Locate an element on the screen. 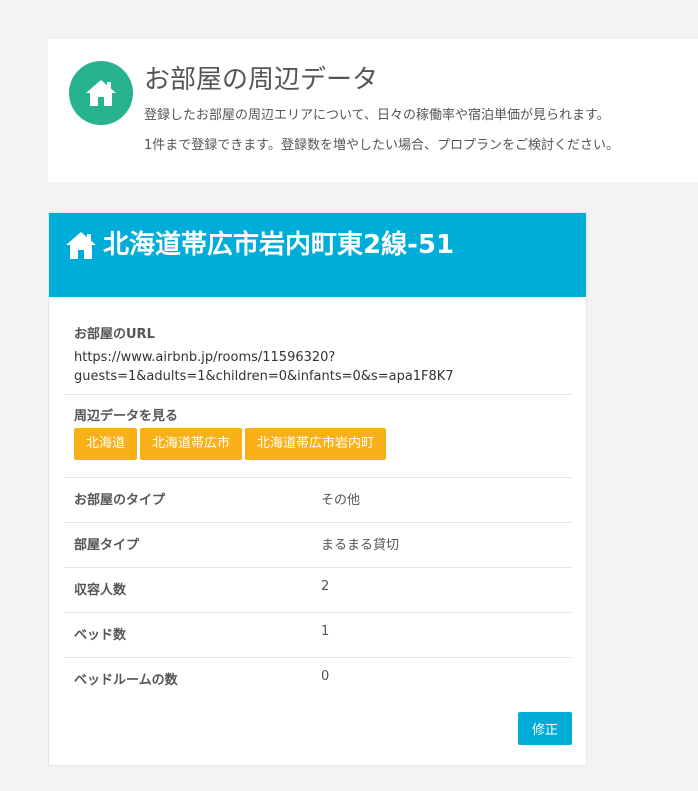 This screenshot has height=791, width=698. page-title: お部屋の周辺データ is located at coordinates (261, 80).